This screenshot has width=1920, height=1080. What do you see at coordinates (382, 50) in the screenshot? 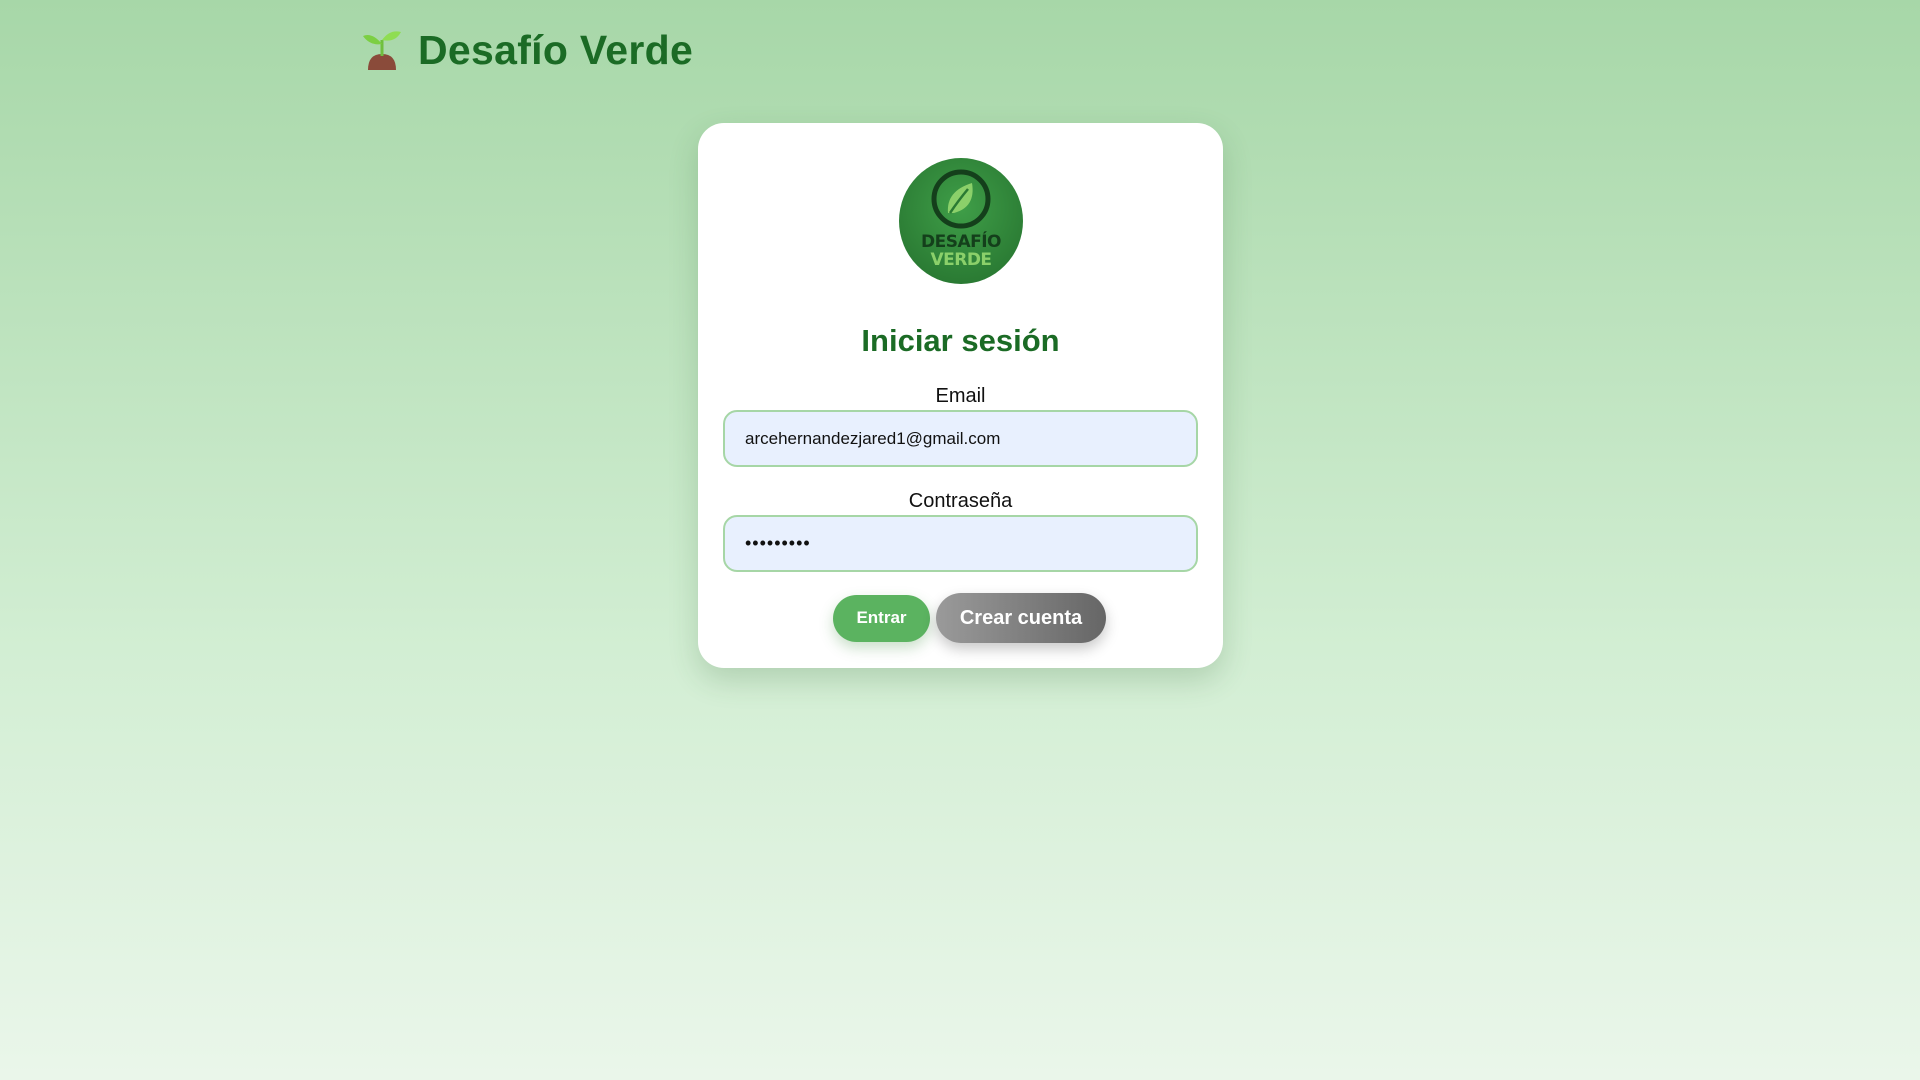
I see `sprout-icon` at bounding box center [382, 50].